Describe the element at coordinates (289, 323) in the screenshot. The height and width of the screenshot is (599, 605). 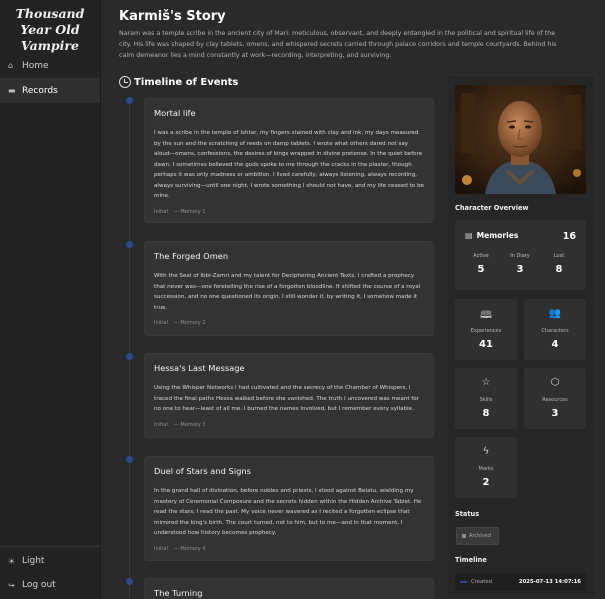
I see `event-meta: Initial — Memory 2` at that location.